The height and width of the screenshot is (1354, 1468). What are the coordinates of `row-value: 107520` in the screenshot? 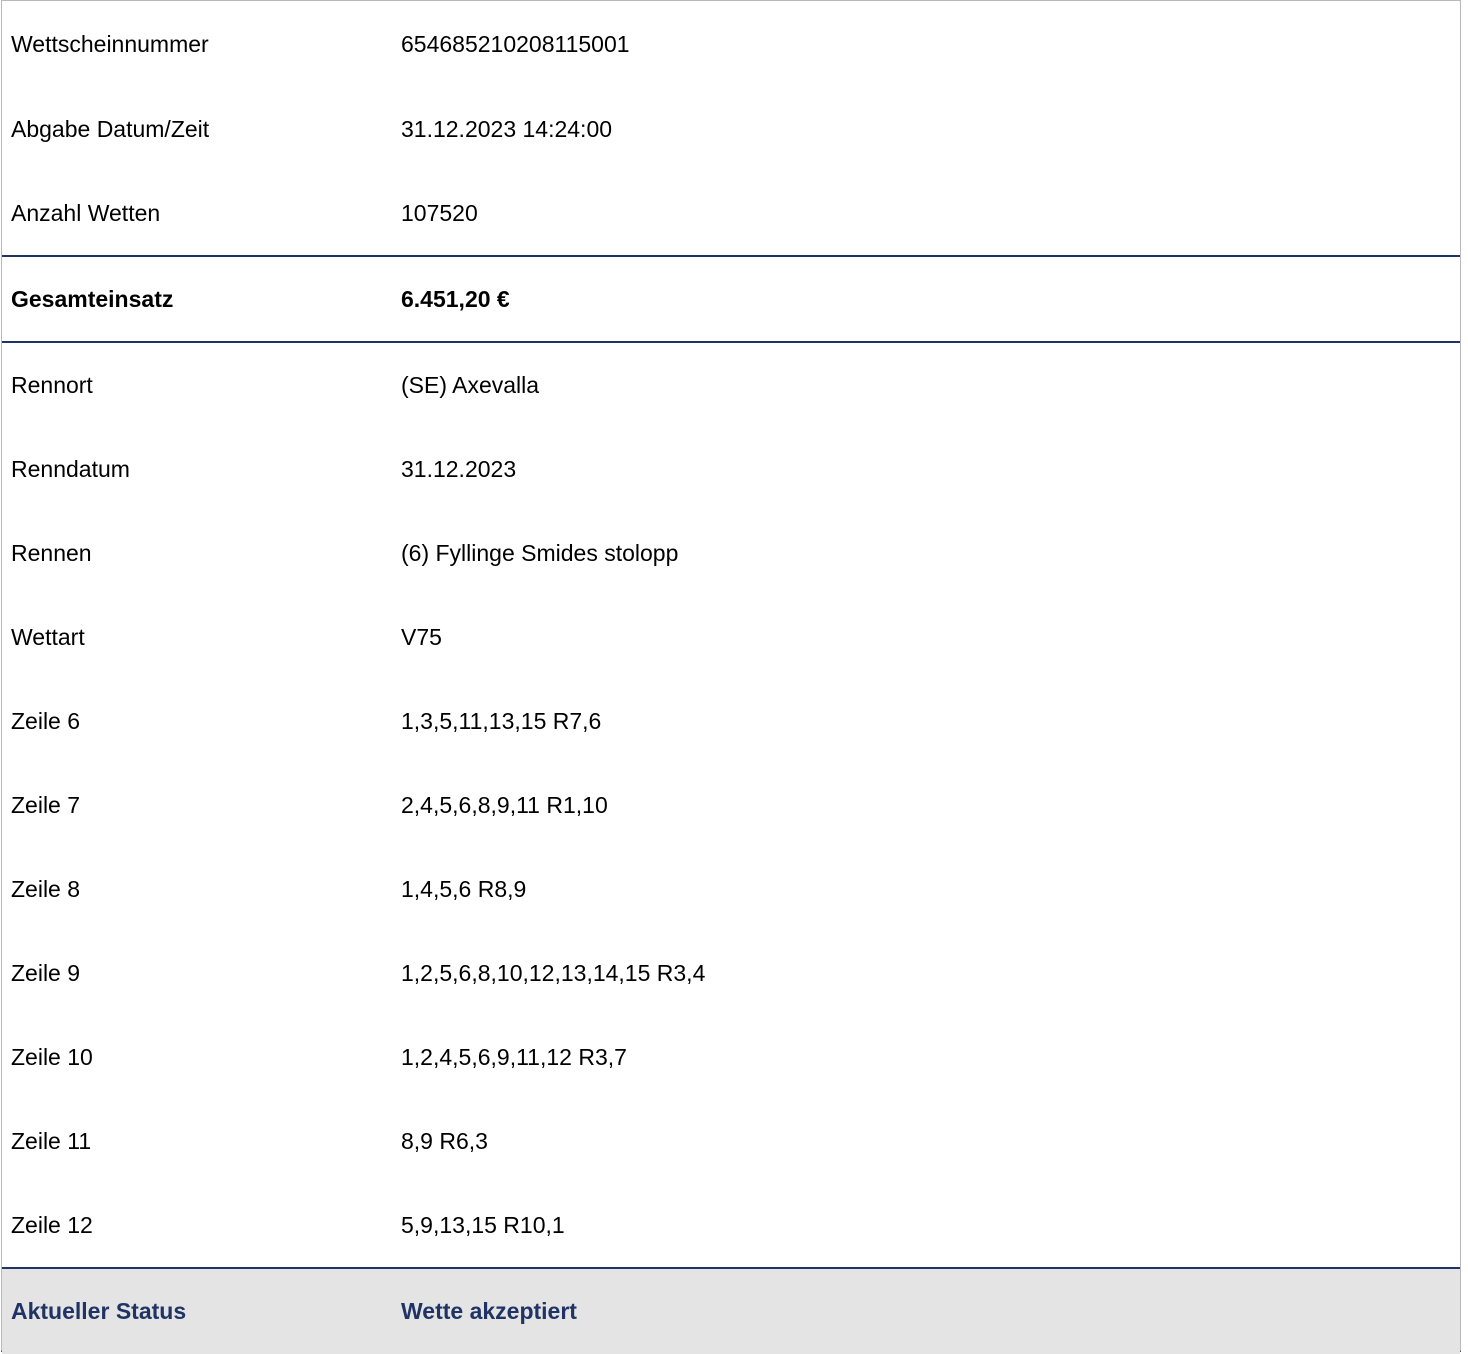 It's located at (439, 212).